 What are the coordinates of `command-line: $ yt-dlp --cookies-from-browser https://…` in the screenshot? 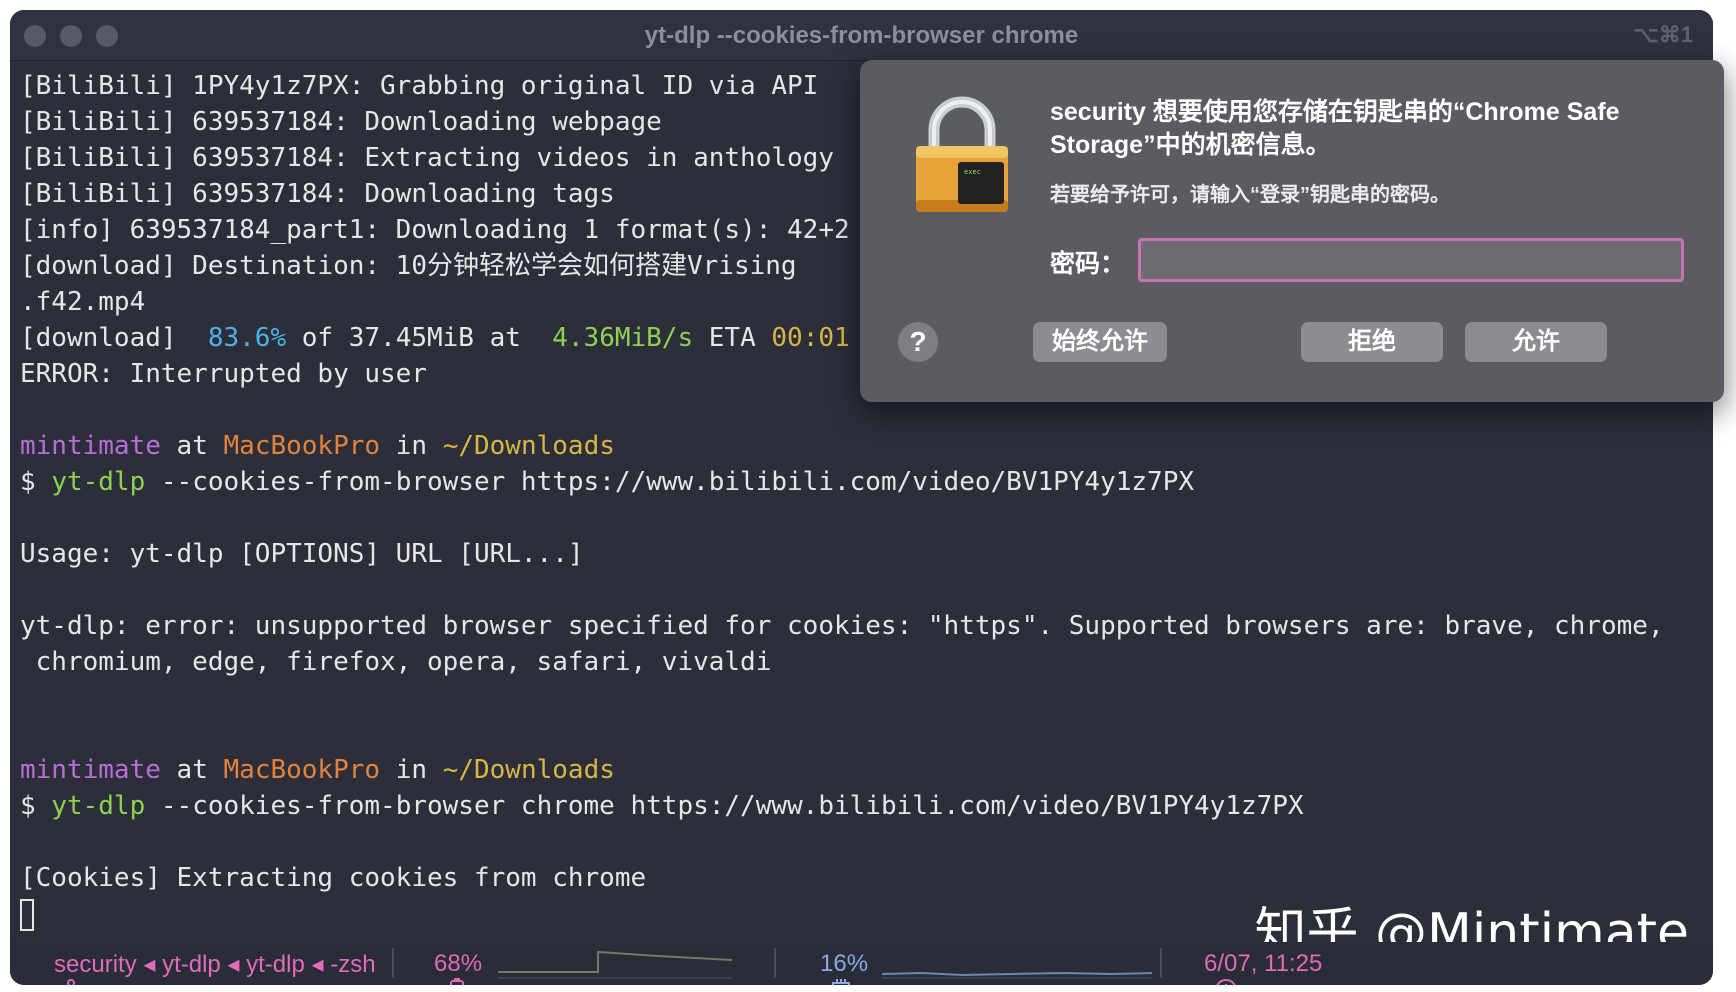 It's located at (866, 482).